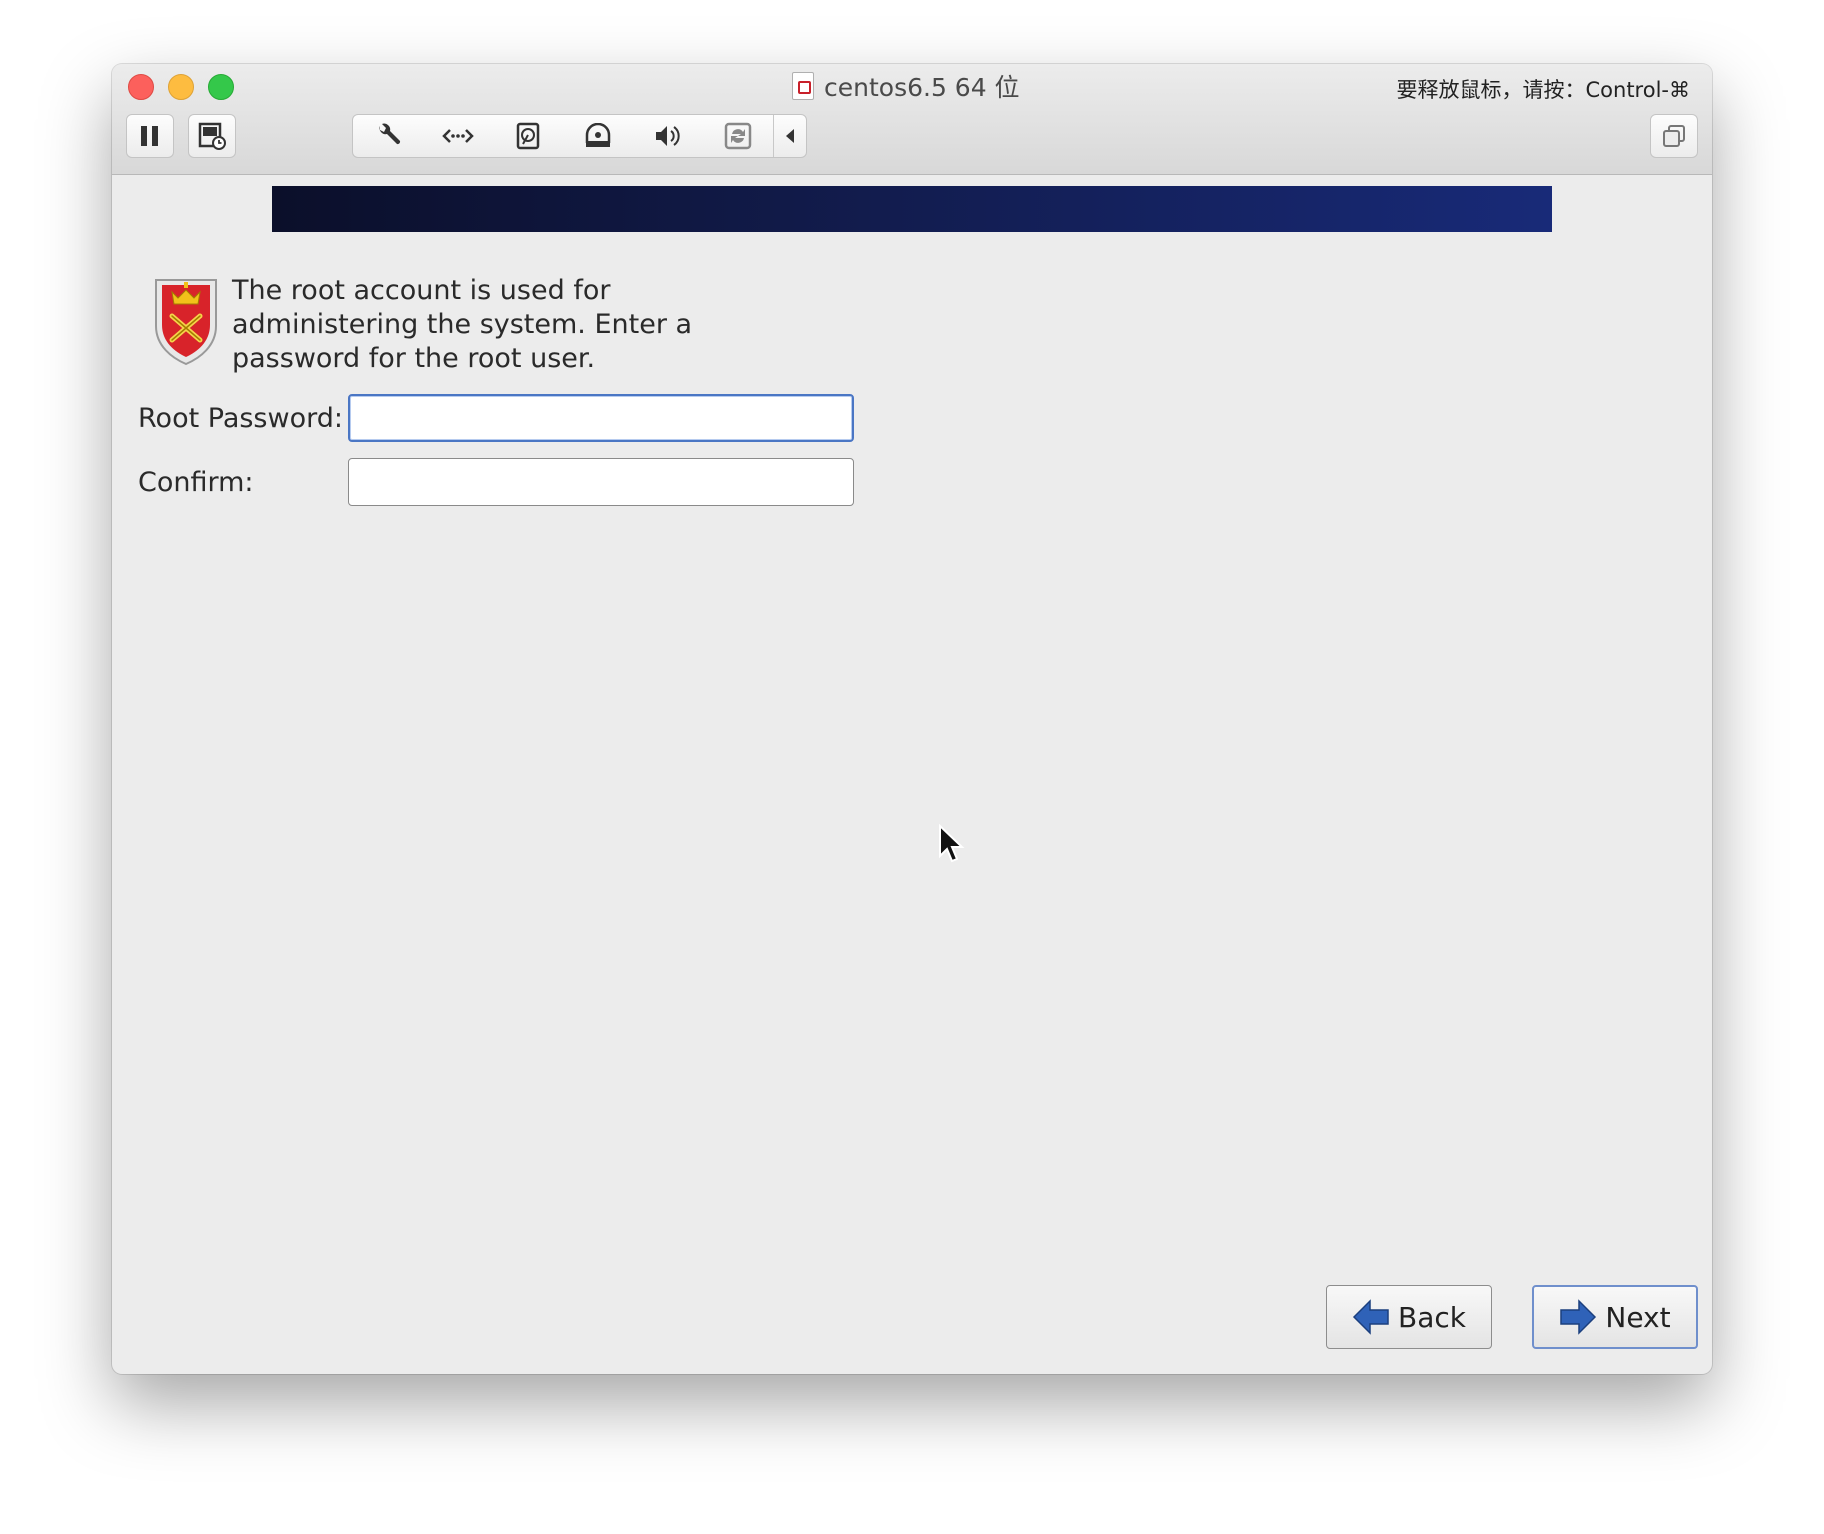  I want to click on snapshot-button, so click(212, 136).